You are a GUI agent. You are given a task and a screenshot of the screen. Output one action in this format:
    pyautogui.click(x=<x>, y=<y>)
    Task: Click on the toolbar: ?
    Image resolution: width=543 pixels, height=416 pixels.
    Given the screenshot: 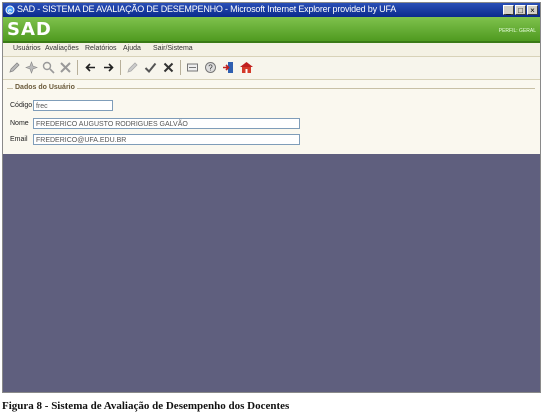 What is the action you would take?
    pyautogui.click(x=271, y=68)
    